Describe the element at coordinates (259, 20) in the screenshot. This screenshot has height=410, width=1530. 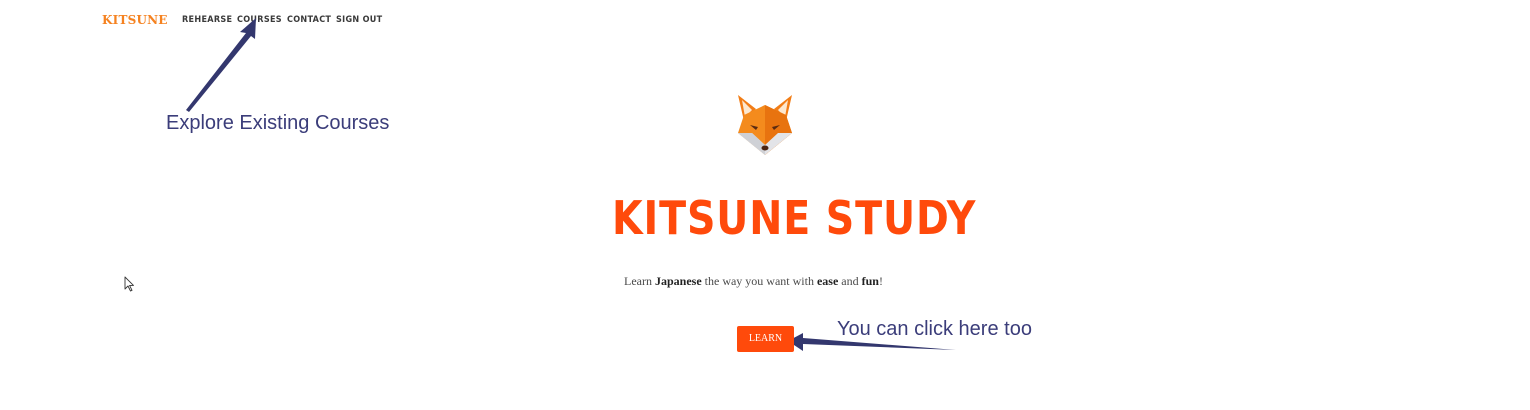
I see `nav-link-courses: COURSES` at that location.